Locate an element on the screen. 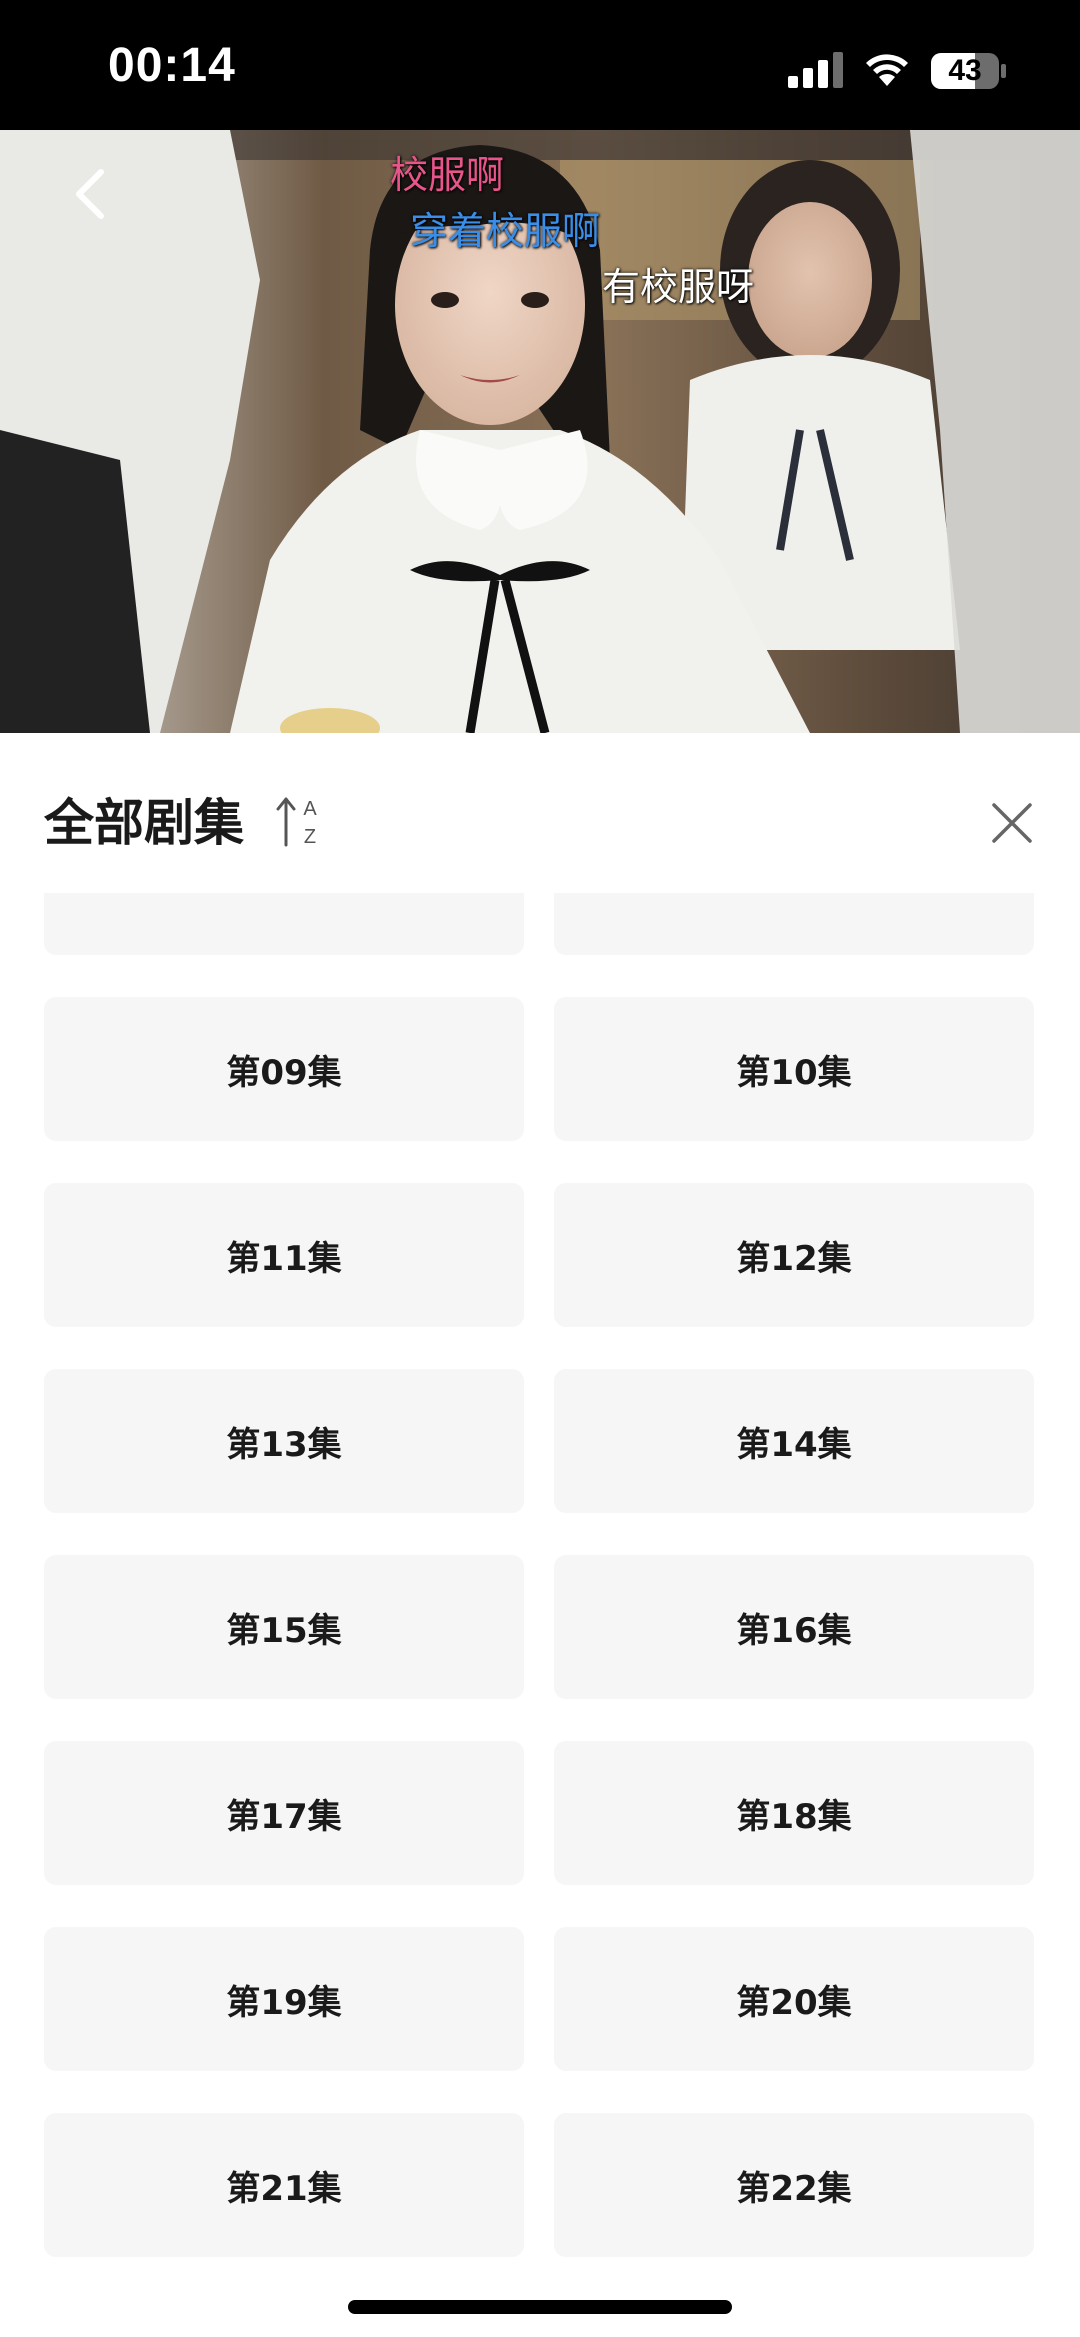 The height and width of the screenshot is (2337, 1080). battery-level: 43 is located at coordinates (965, 70).